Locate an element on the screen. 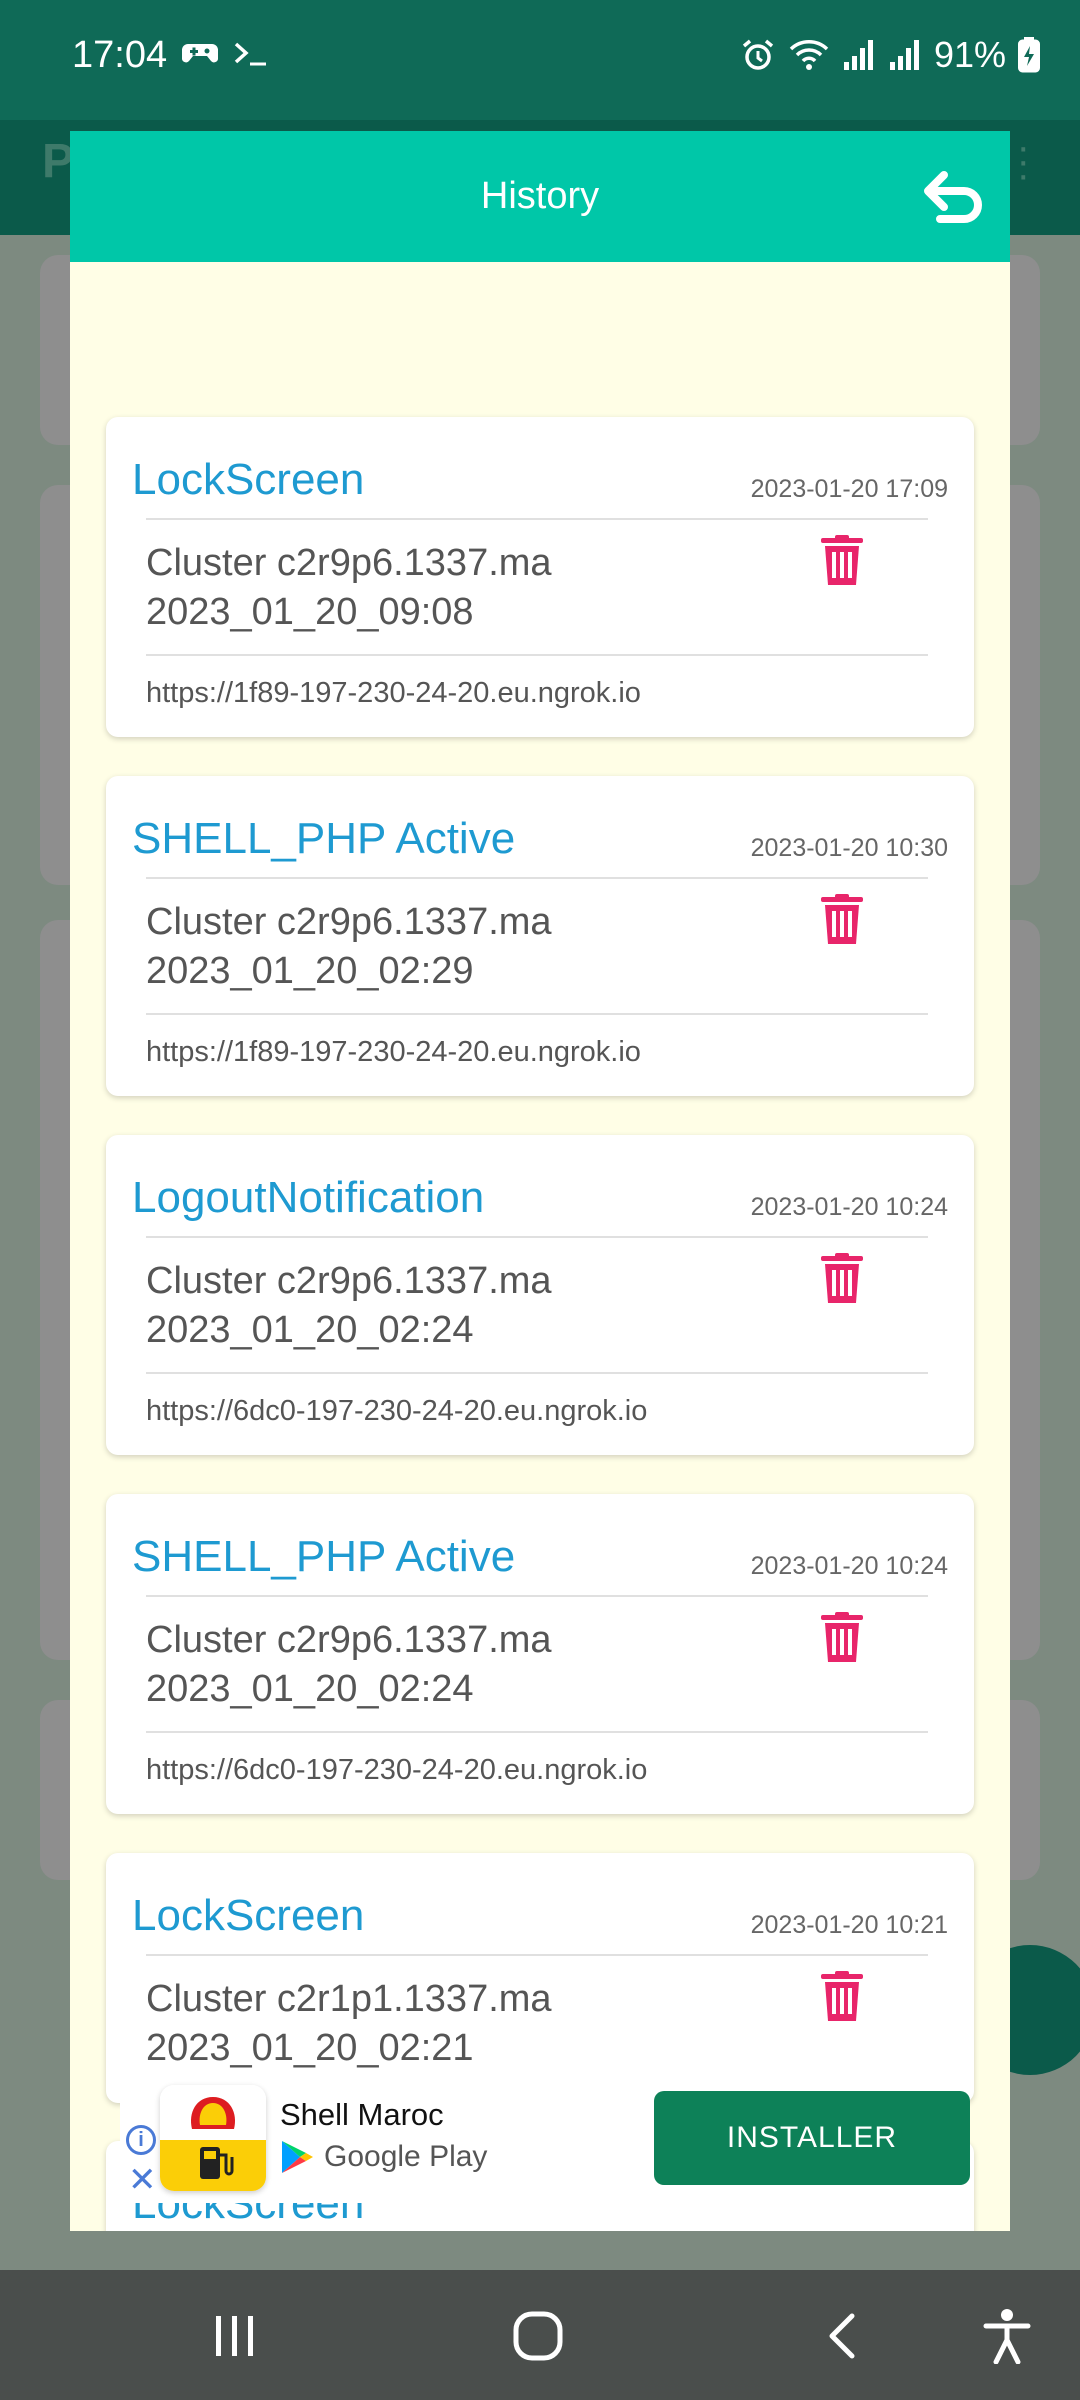  recent-apps-button is located at coordinates (235, 2336).